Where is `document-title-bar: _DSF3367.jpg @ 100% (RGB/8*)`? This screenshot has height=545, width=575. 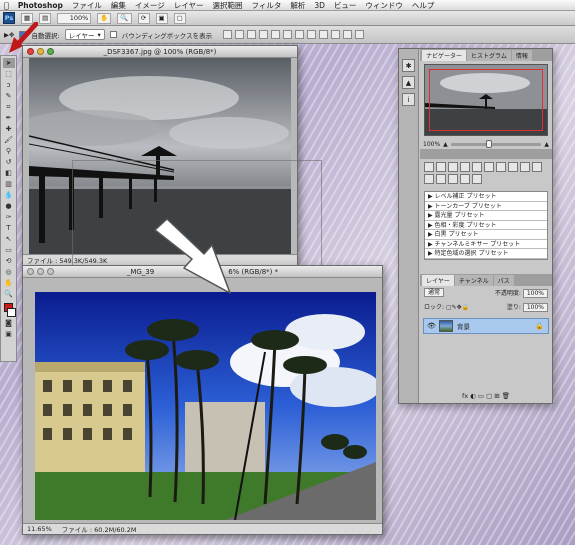 document-title-bar: _DSF3367.jpg @ 100% (RGB/8*) is located at coordinates (160, 52).